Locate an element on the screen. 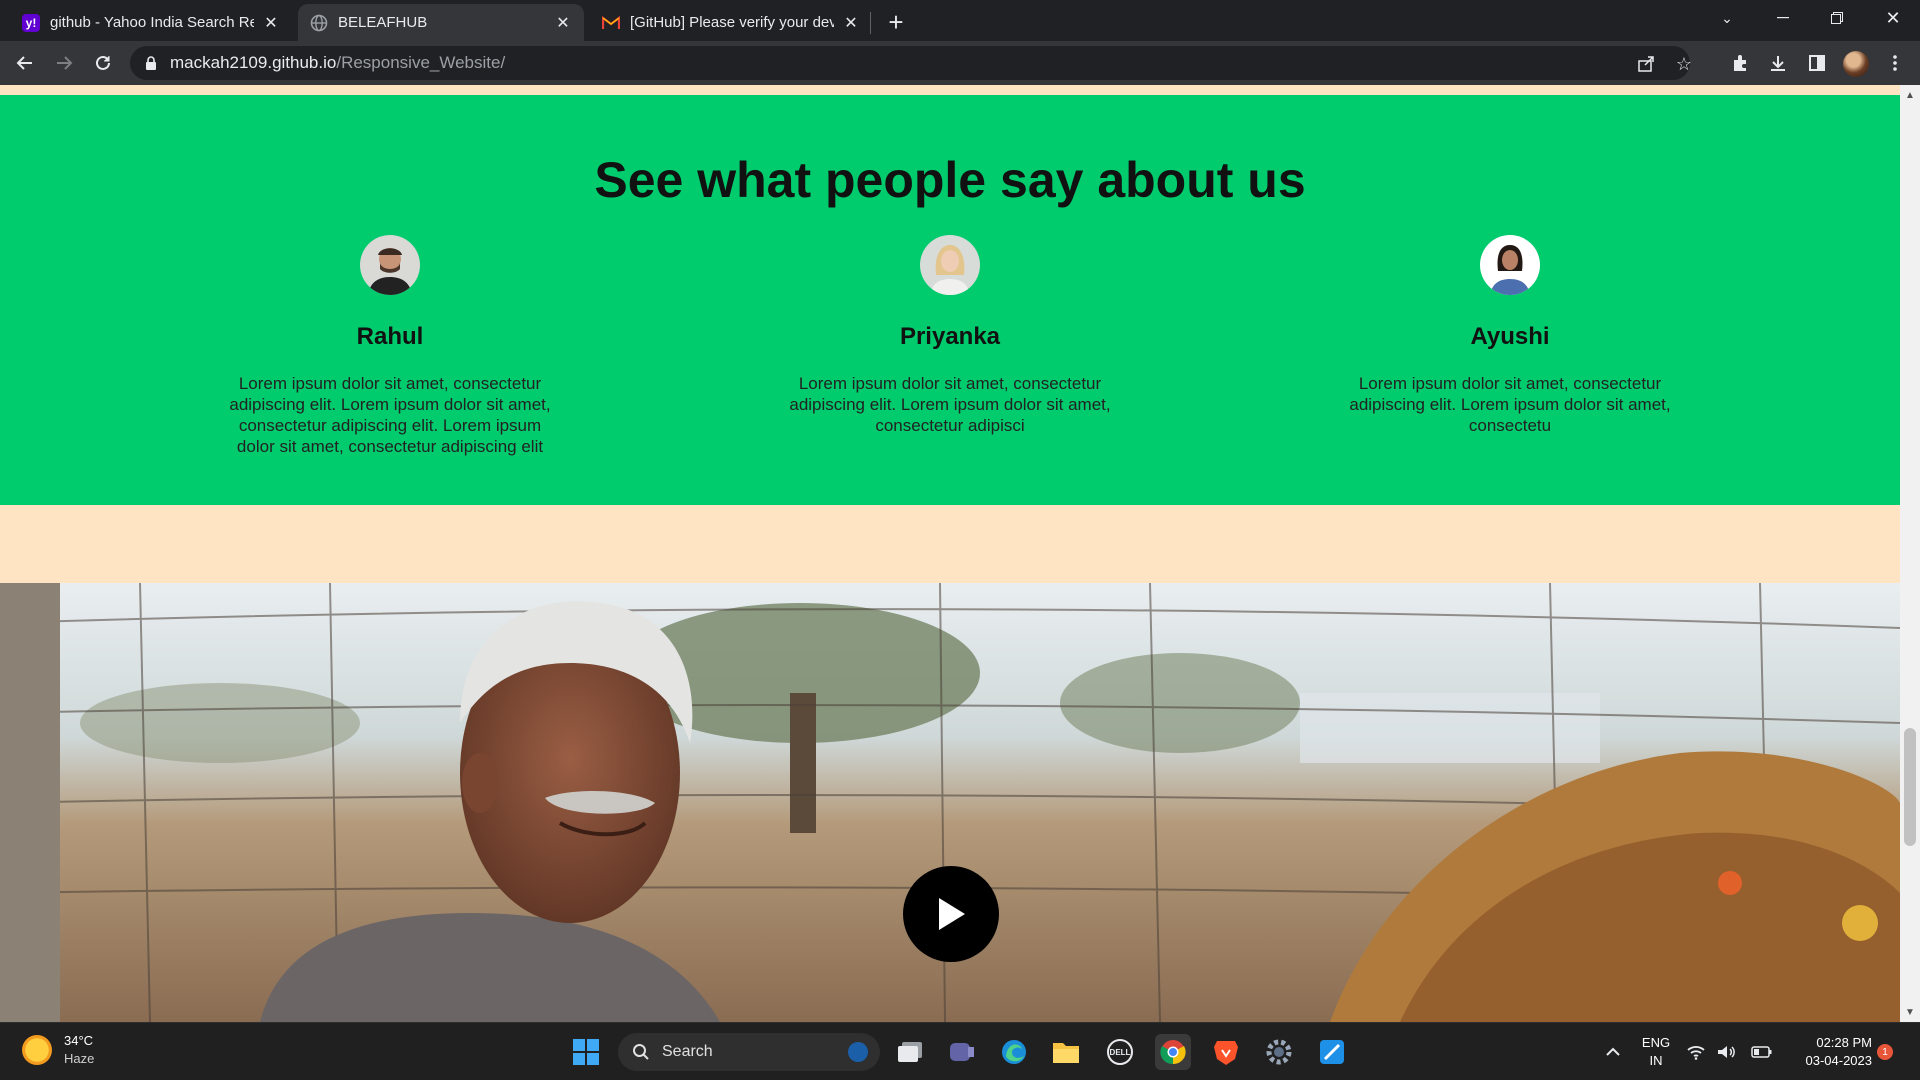 Image resolution: width=1920 pixels, height=1080 pixels. search-placeholder: Search is located at coordinates (687, 1051).